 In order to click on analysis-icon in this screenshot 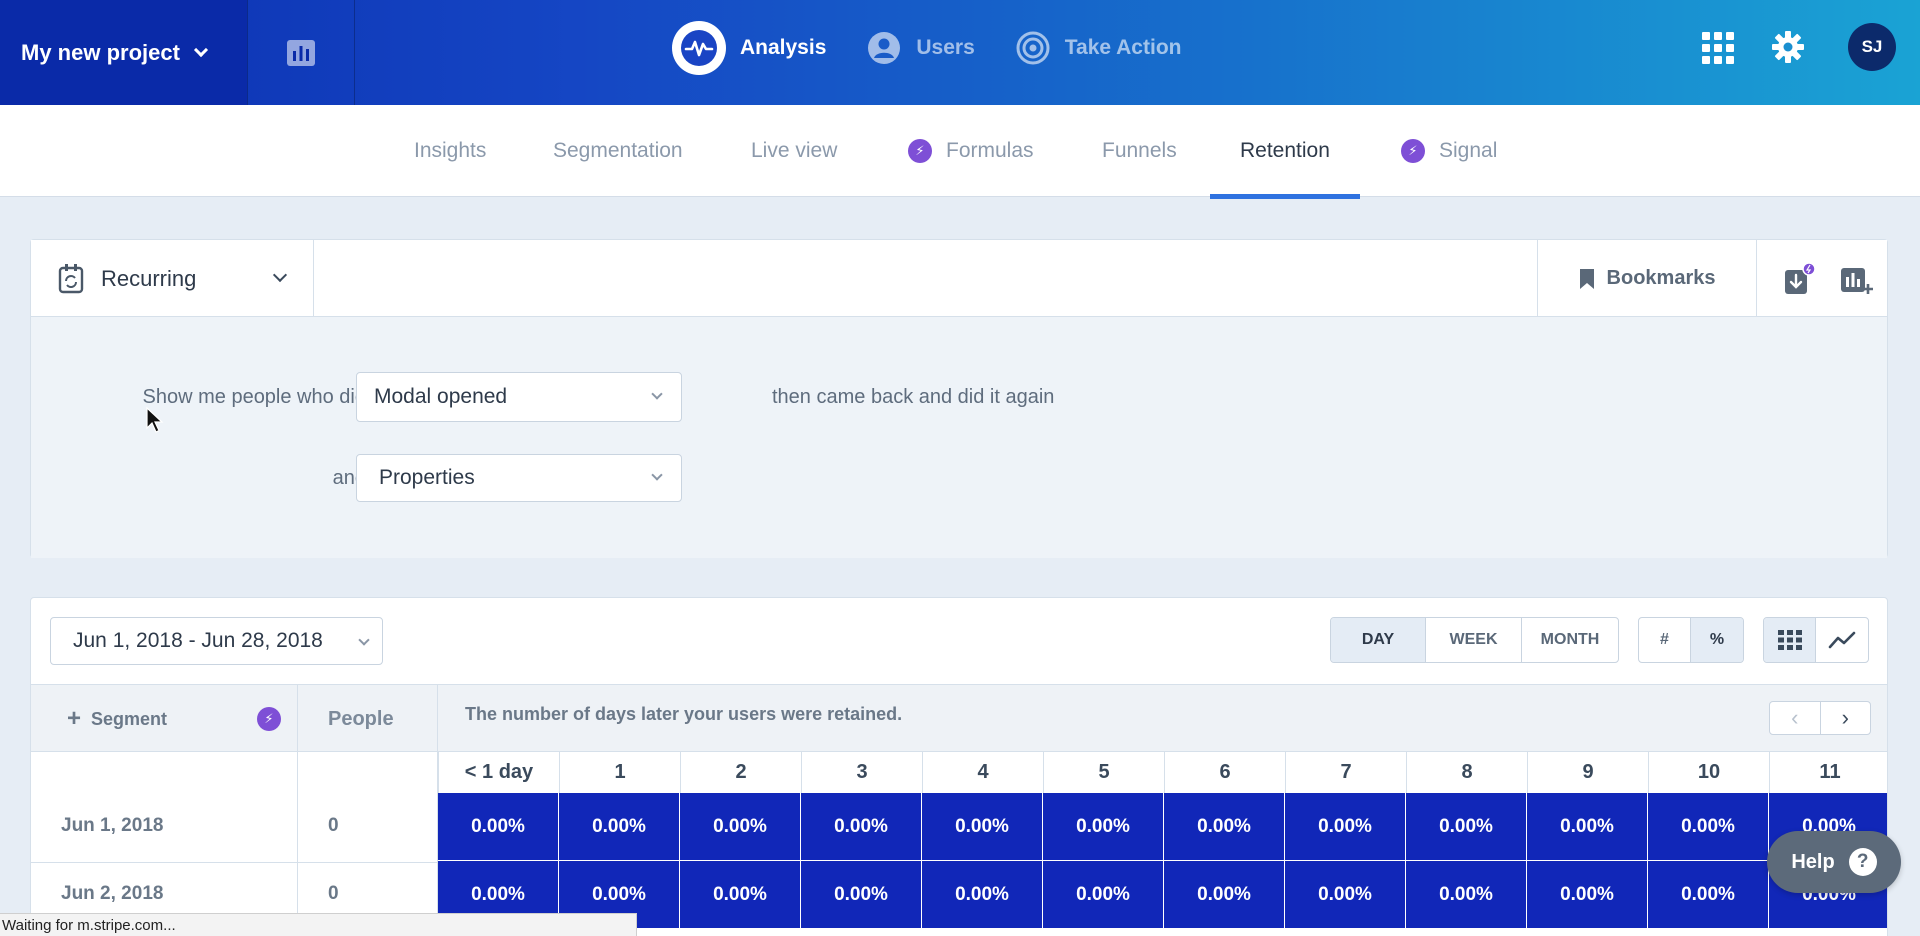, I will do `click(699, 48)`.